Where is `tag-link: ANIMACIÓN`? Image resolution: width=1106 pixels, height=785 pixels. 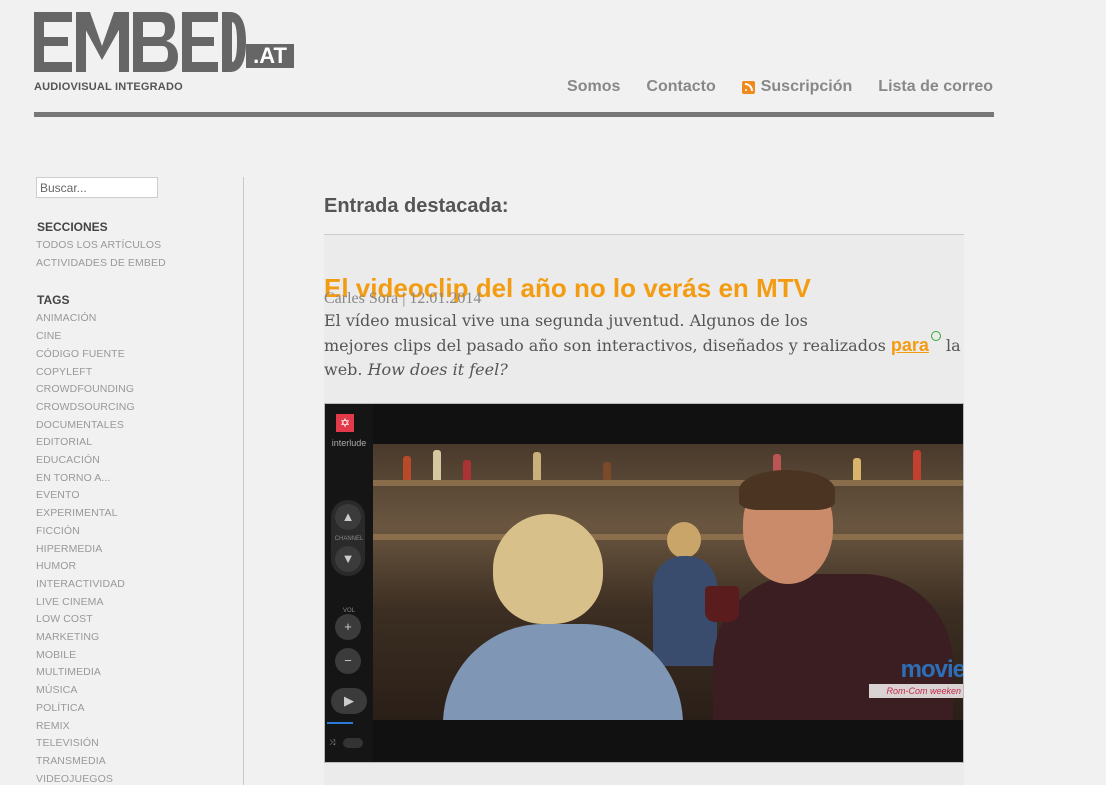
tag-link: ANIMACIÓN is located at coordinates (139, 319).